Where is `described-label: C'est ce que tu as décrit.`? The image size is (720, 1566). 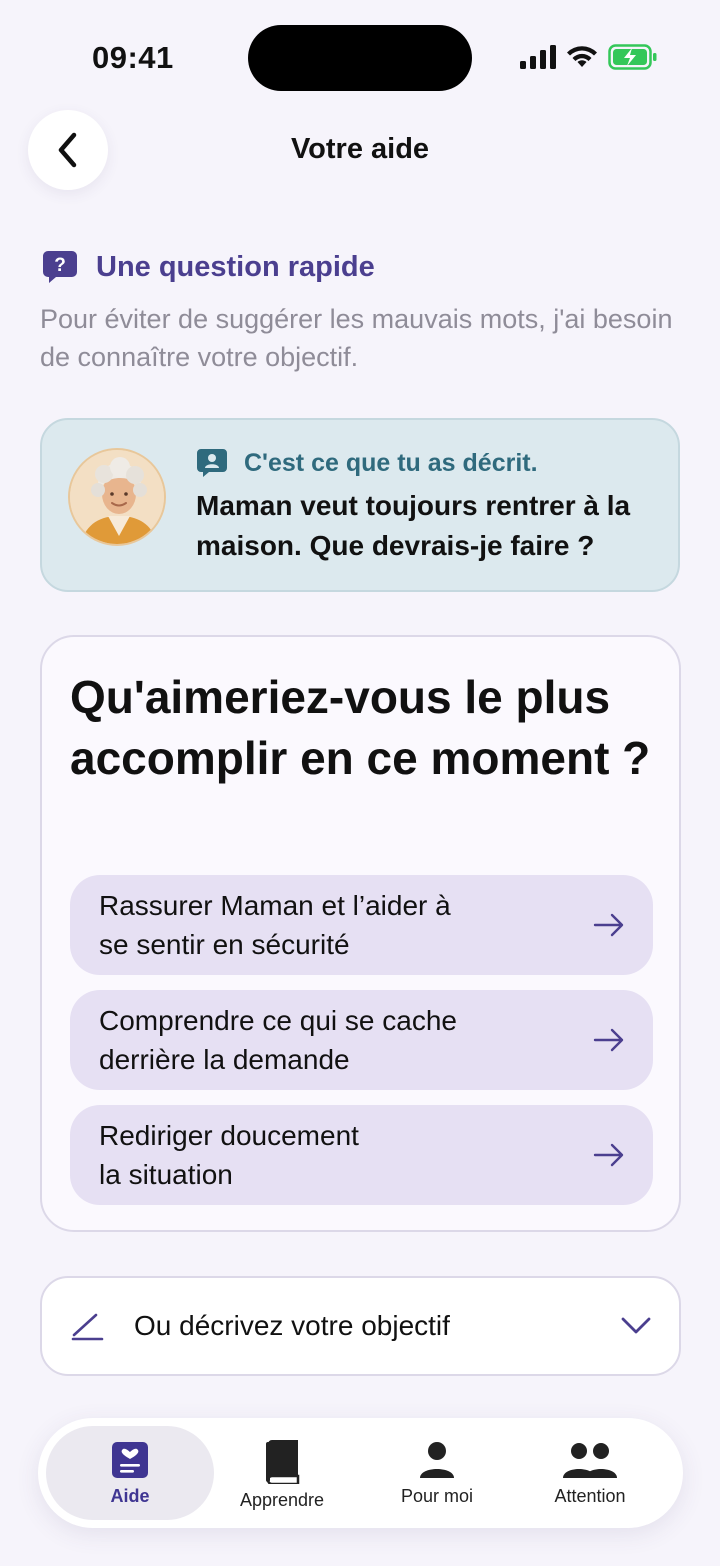
described-label: C'est ce que tu as décrit. is located at coordinates (391, 462).